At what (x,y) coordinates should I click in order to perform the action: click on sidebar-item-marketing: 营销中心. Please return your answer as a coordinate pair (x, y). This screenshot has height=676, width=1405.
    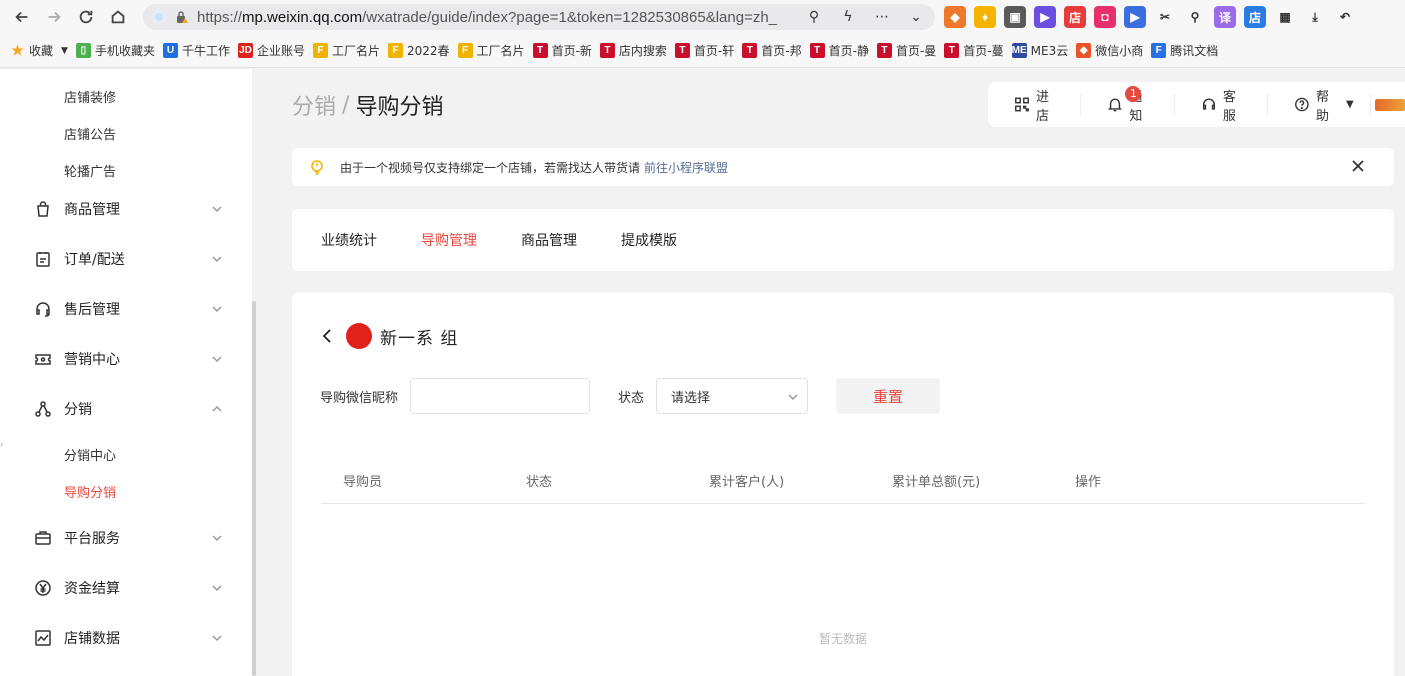
    Looking at the image, I should click on (129, 359).